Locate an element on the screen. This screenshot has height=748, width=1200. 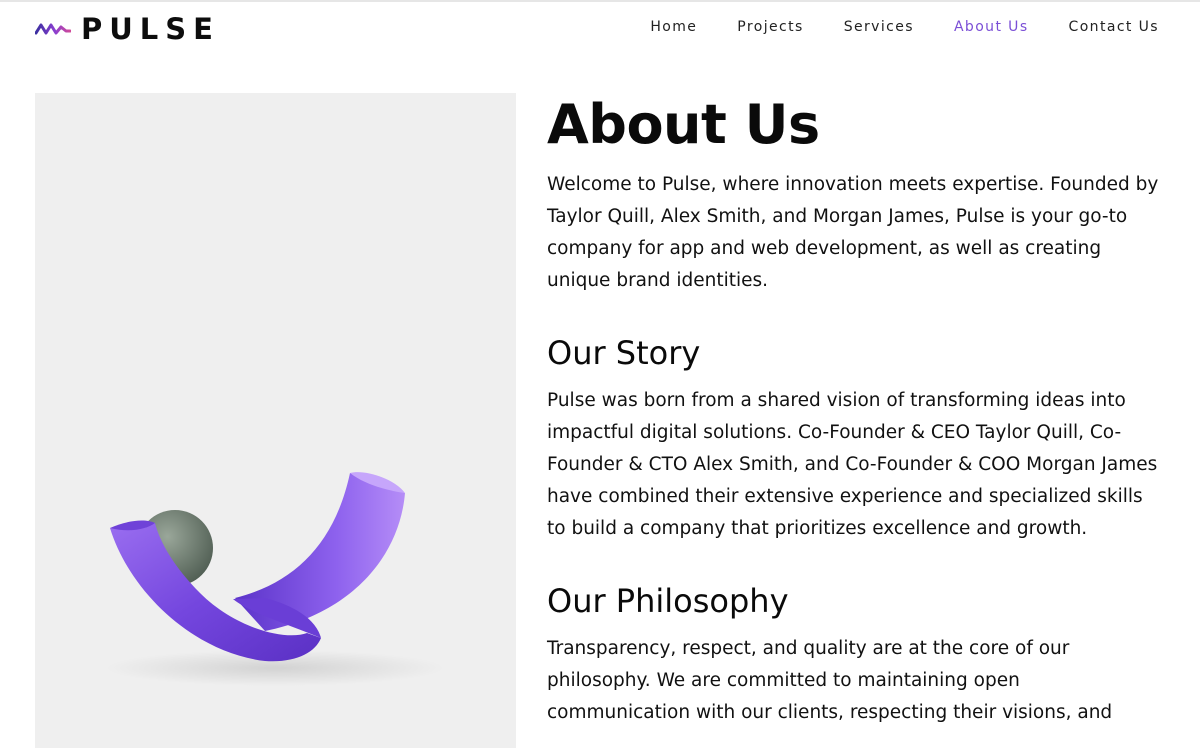
our-story-heading: Our Story is located at coordinates (624, 353).